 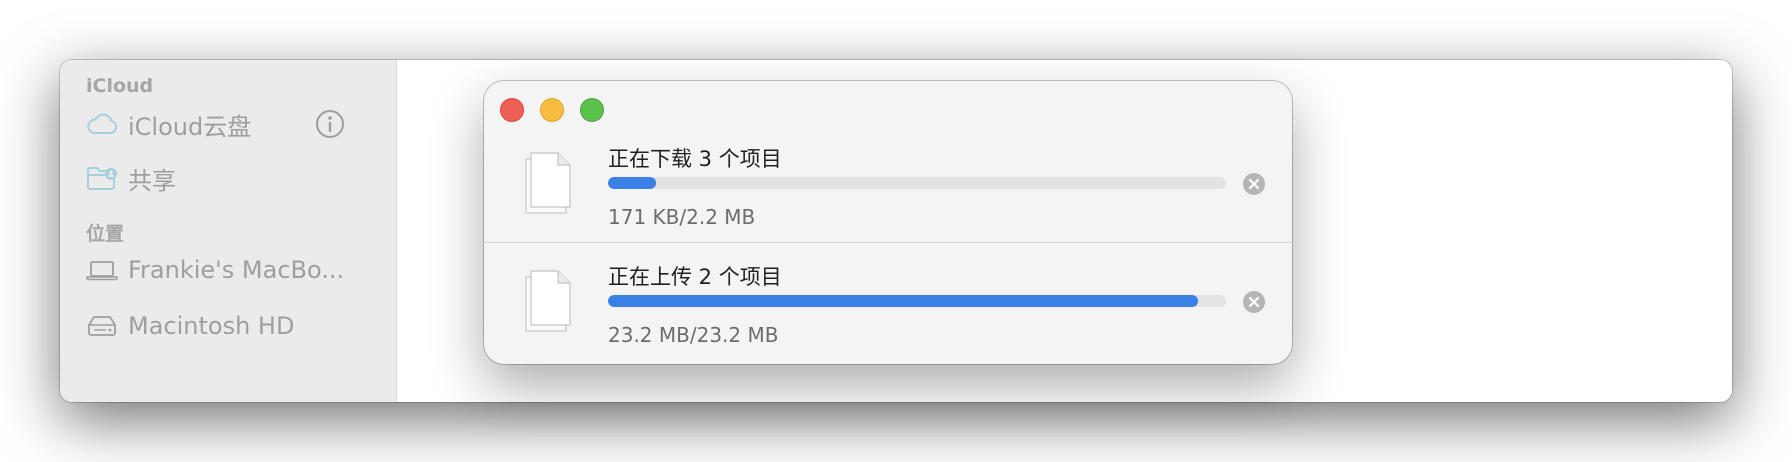 What do you see at coordinates (190, 126) in the screenshot?
I see `sidebar-item-label: iCloud云盘` at bounding box center [190, 126].